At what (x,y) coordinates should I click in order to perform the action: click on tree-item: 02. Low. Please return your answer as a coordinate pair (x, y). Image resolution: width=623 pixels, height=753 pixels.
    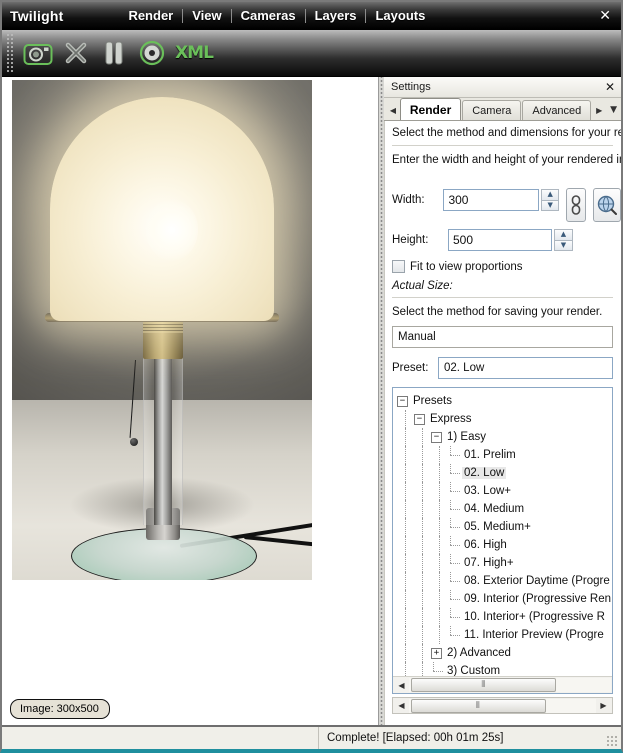
    Looking at the image, I should click on (504, 473).